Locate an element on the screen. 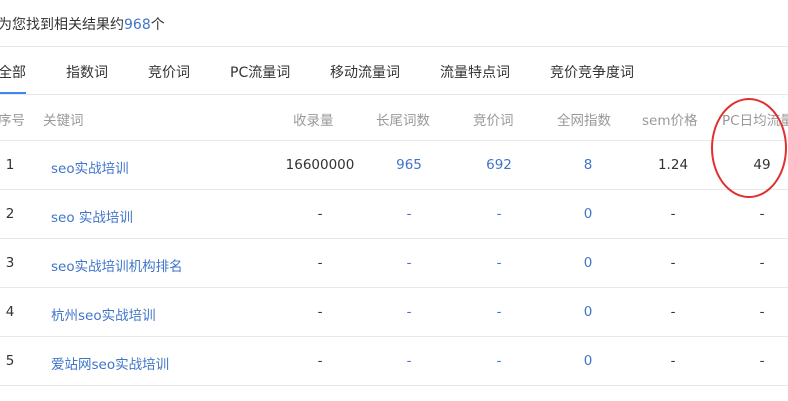 The image size is (788, 401). tab-bid-words: 竞价词 is located at coordinates (169, 72).